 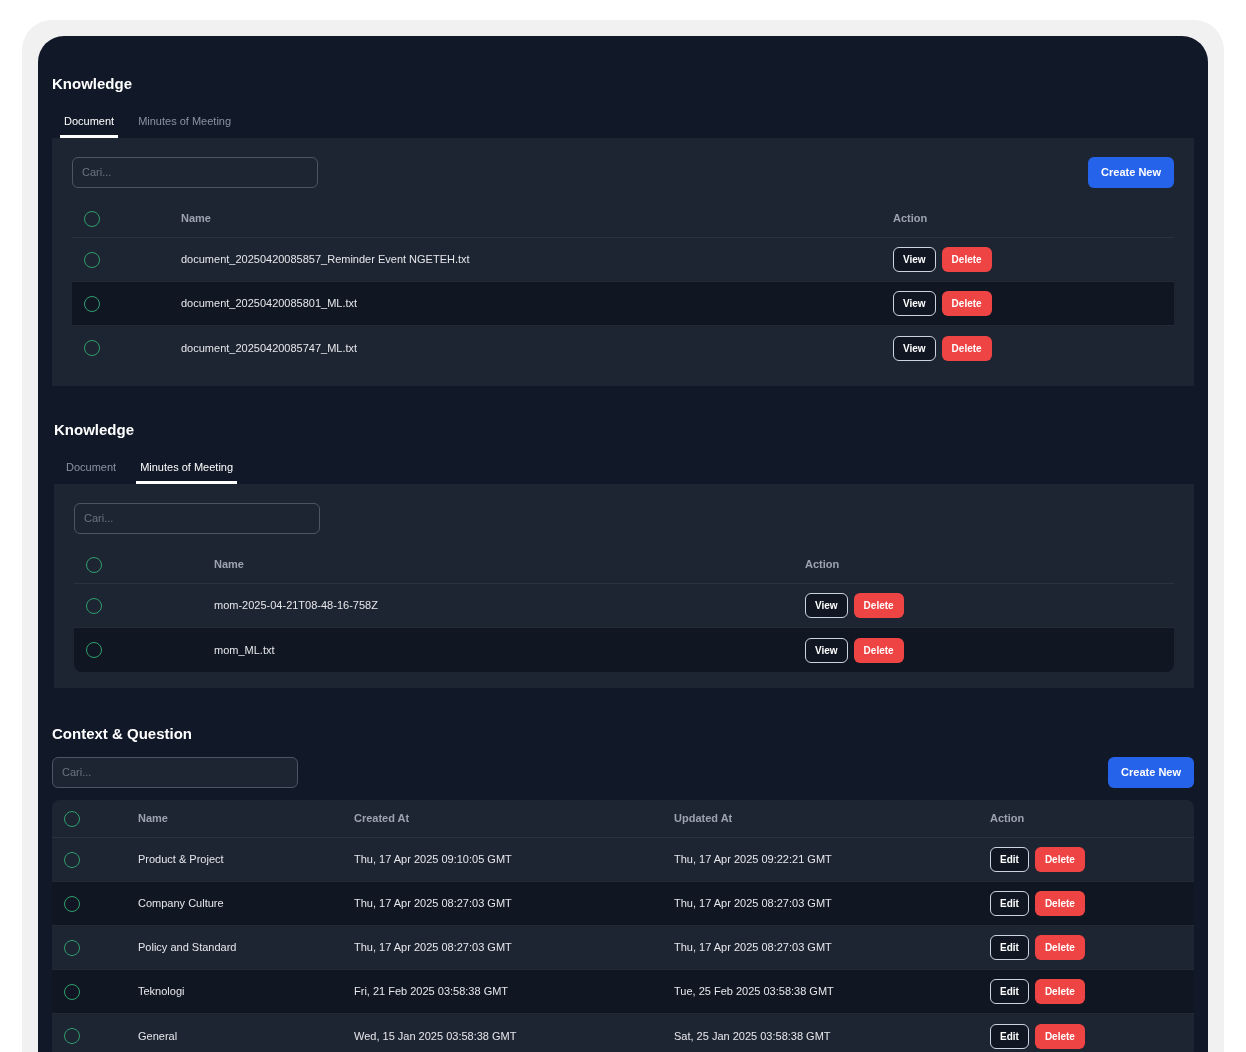 What do you see at coordinates (91, 469) in the screenshot?
I see `tab: Document` at bounding box center [91, 469].